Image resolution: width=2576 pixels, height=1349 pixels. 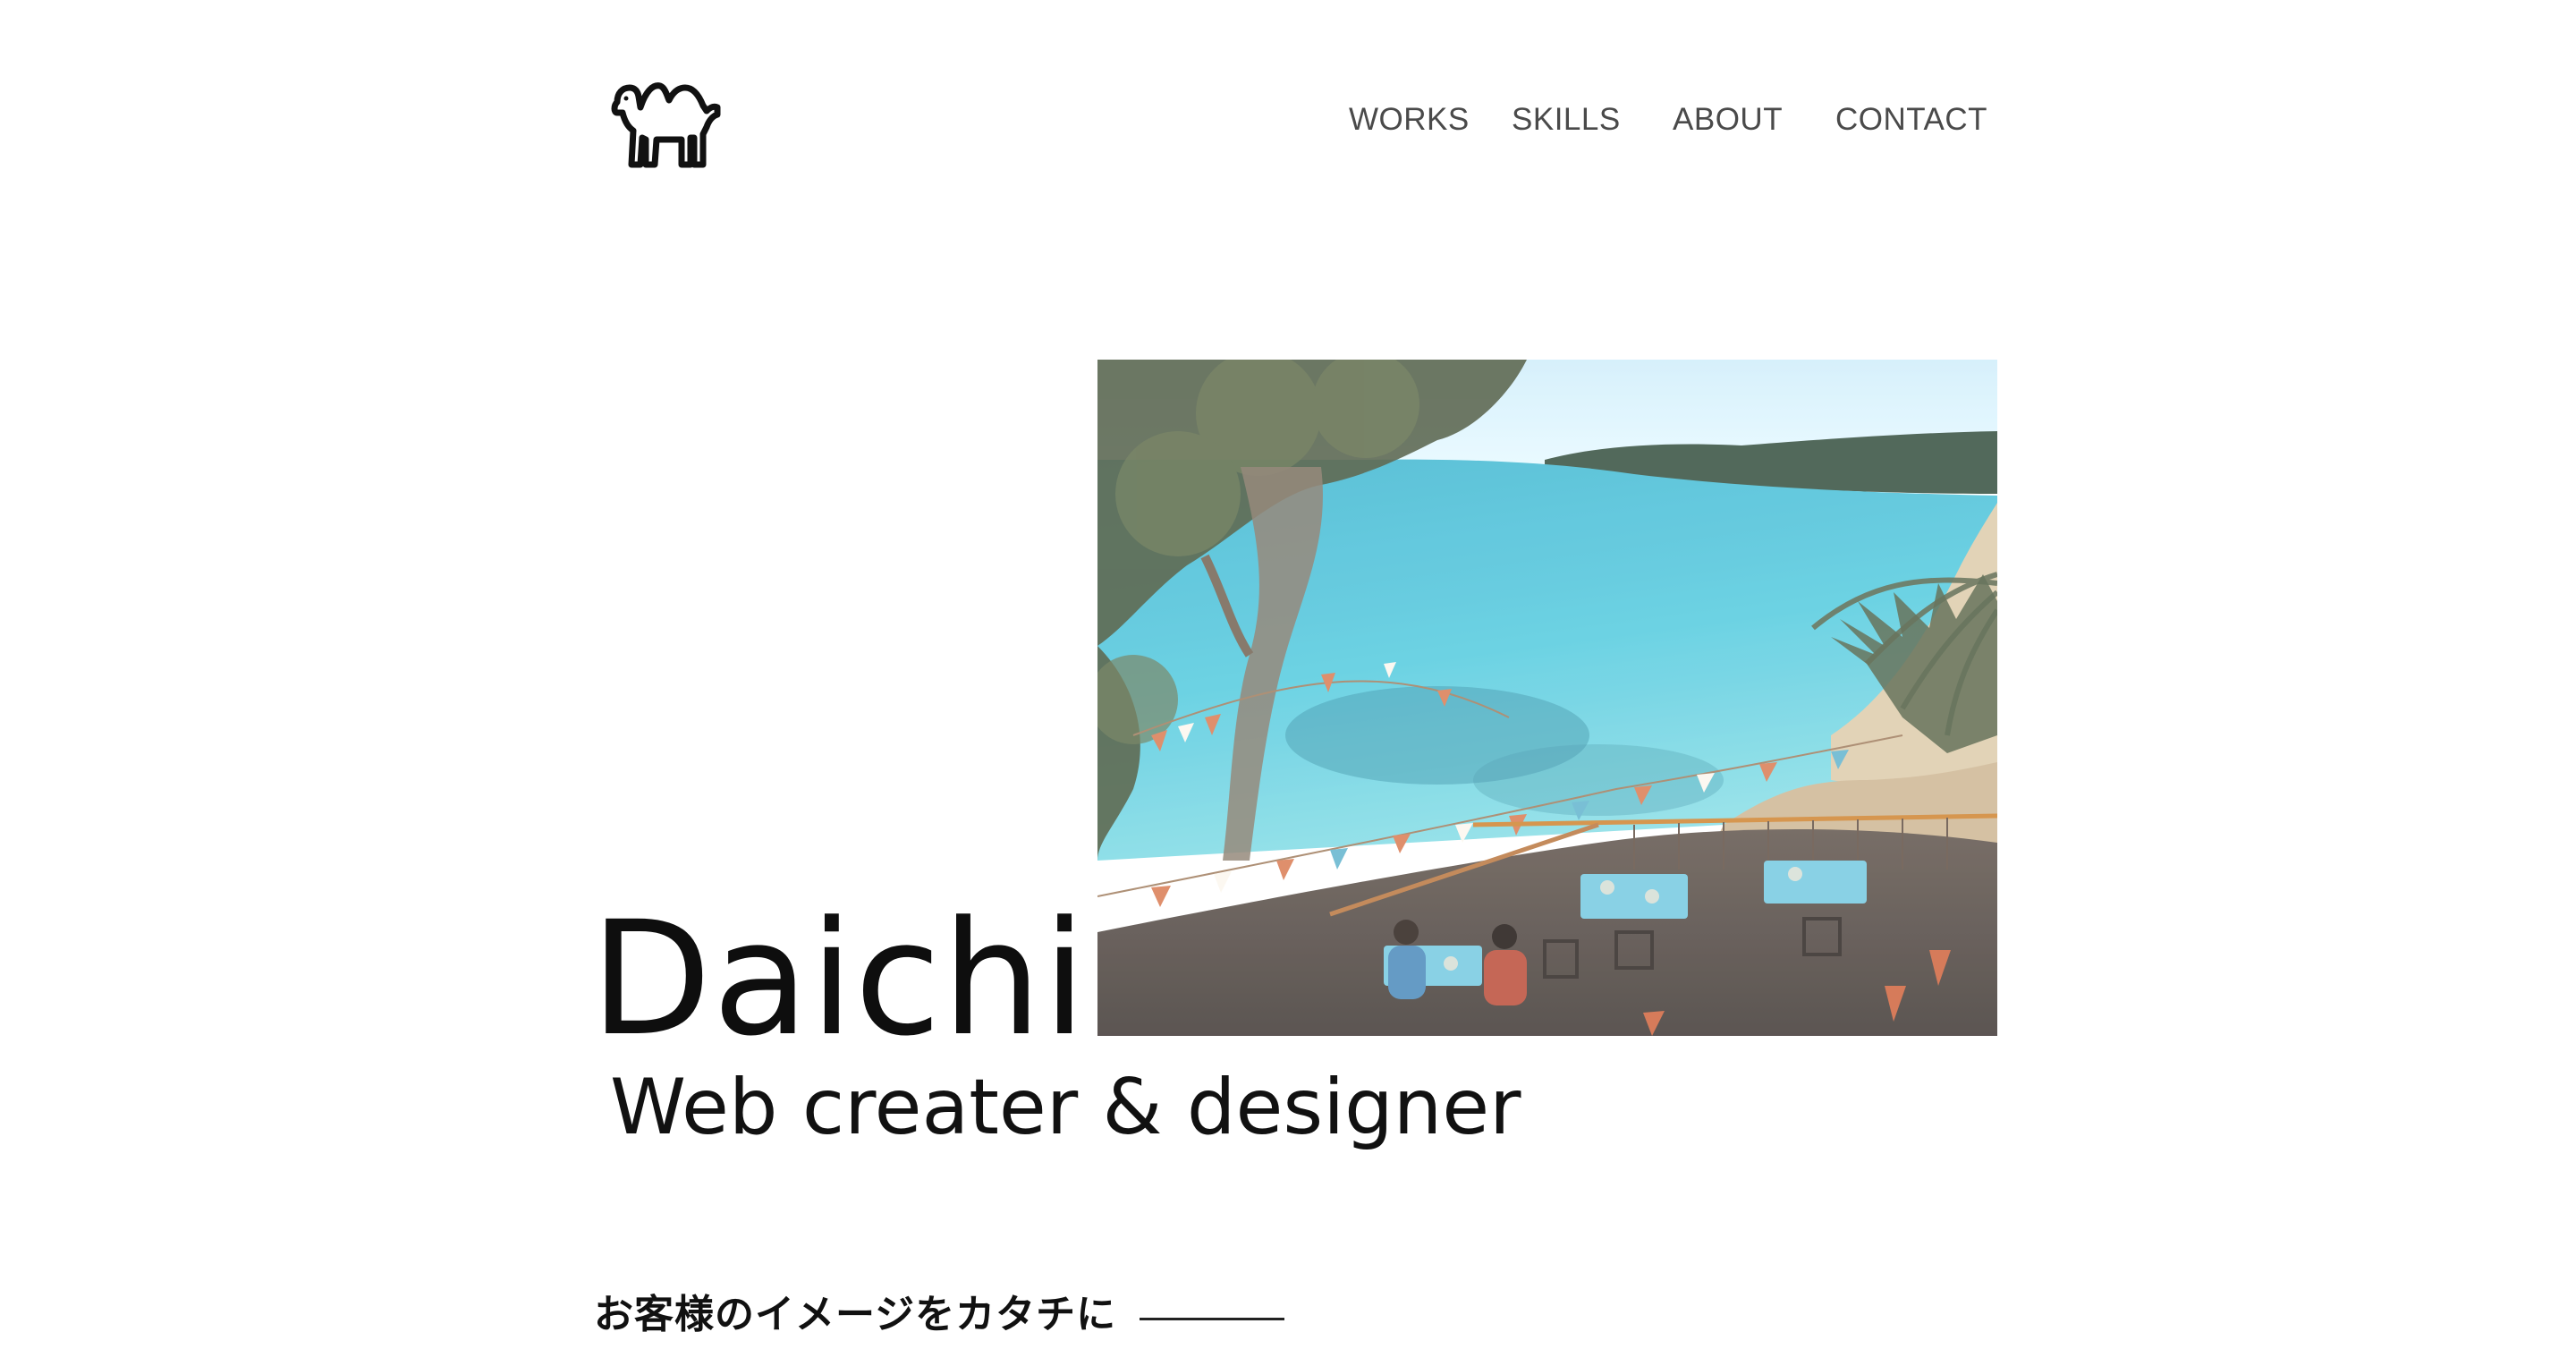 What do you see at coordinates (1728, 120) in the screenshot?
I see `nav-about-link: ABOUT` at bounding box center [1728, 120].